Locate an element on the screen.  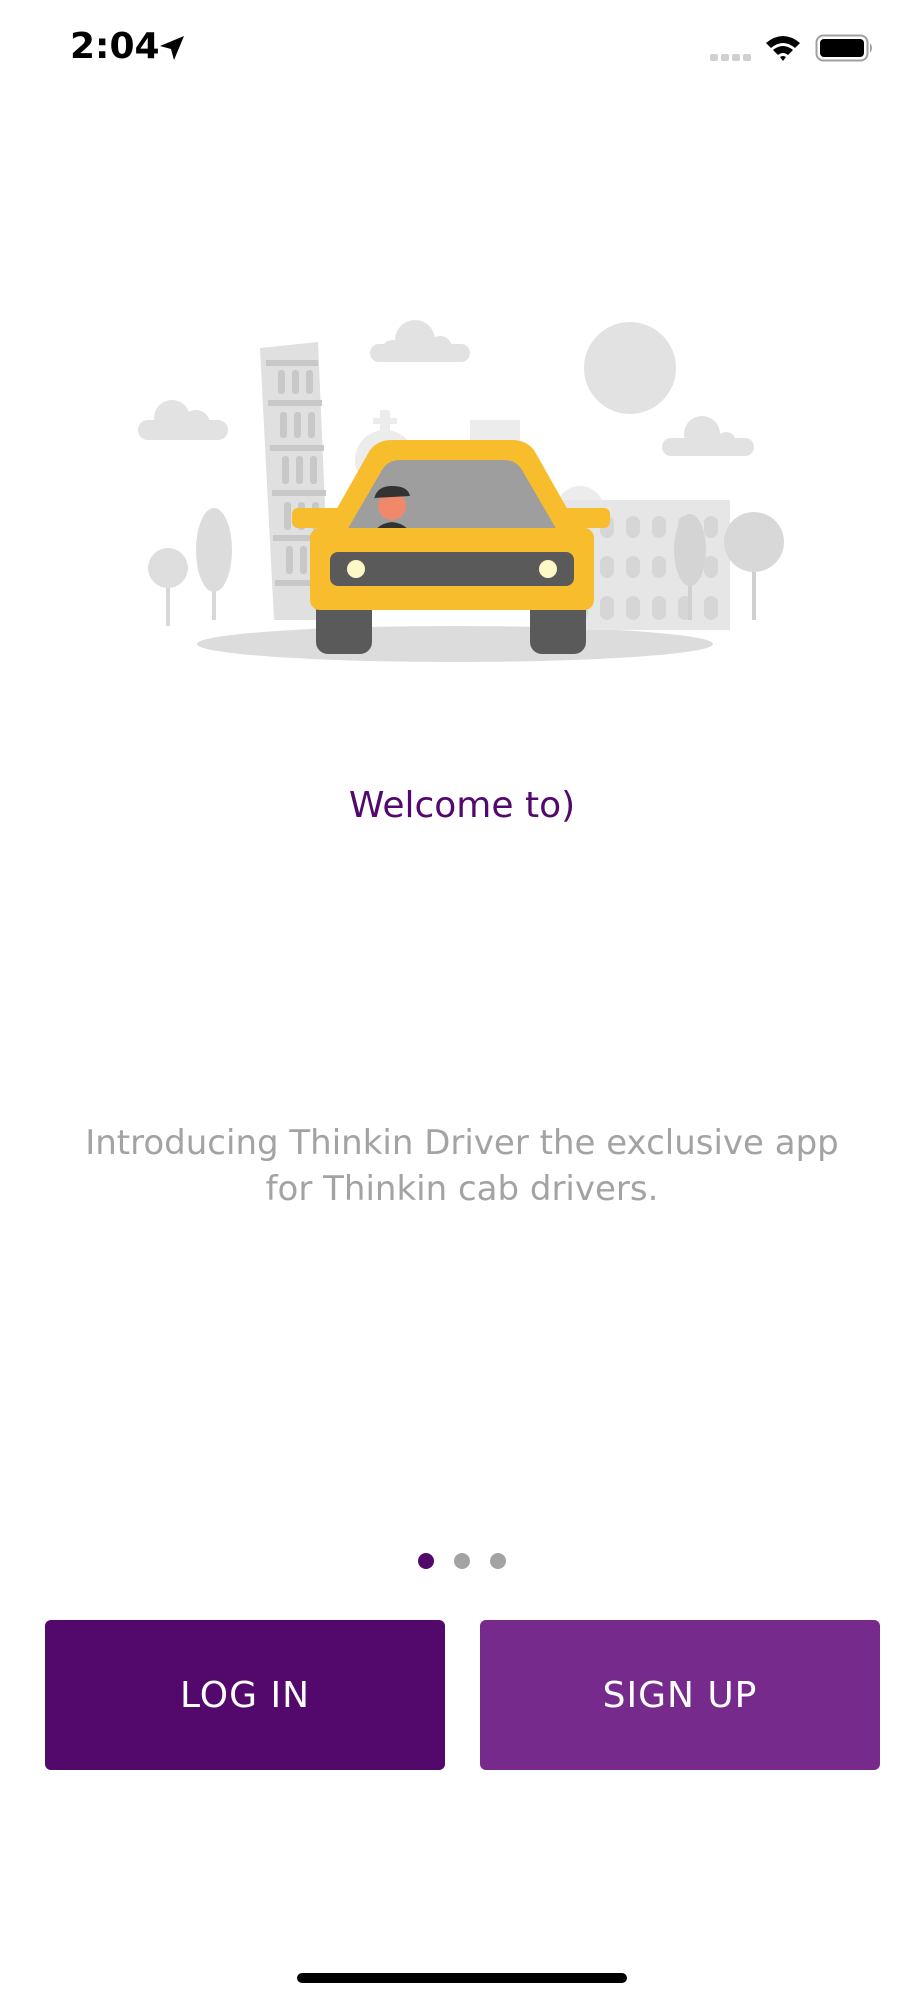
status-time: 2:04 is located at coordinates (115, 46).